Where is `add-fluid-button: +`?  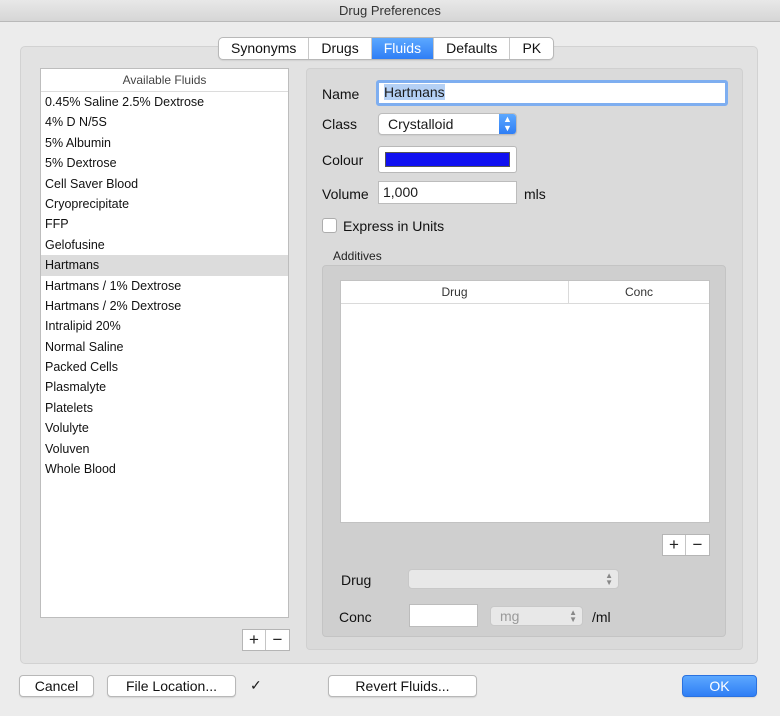
add-fluid-button: + is located at coordinates (254, 640).